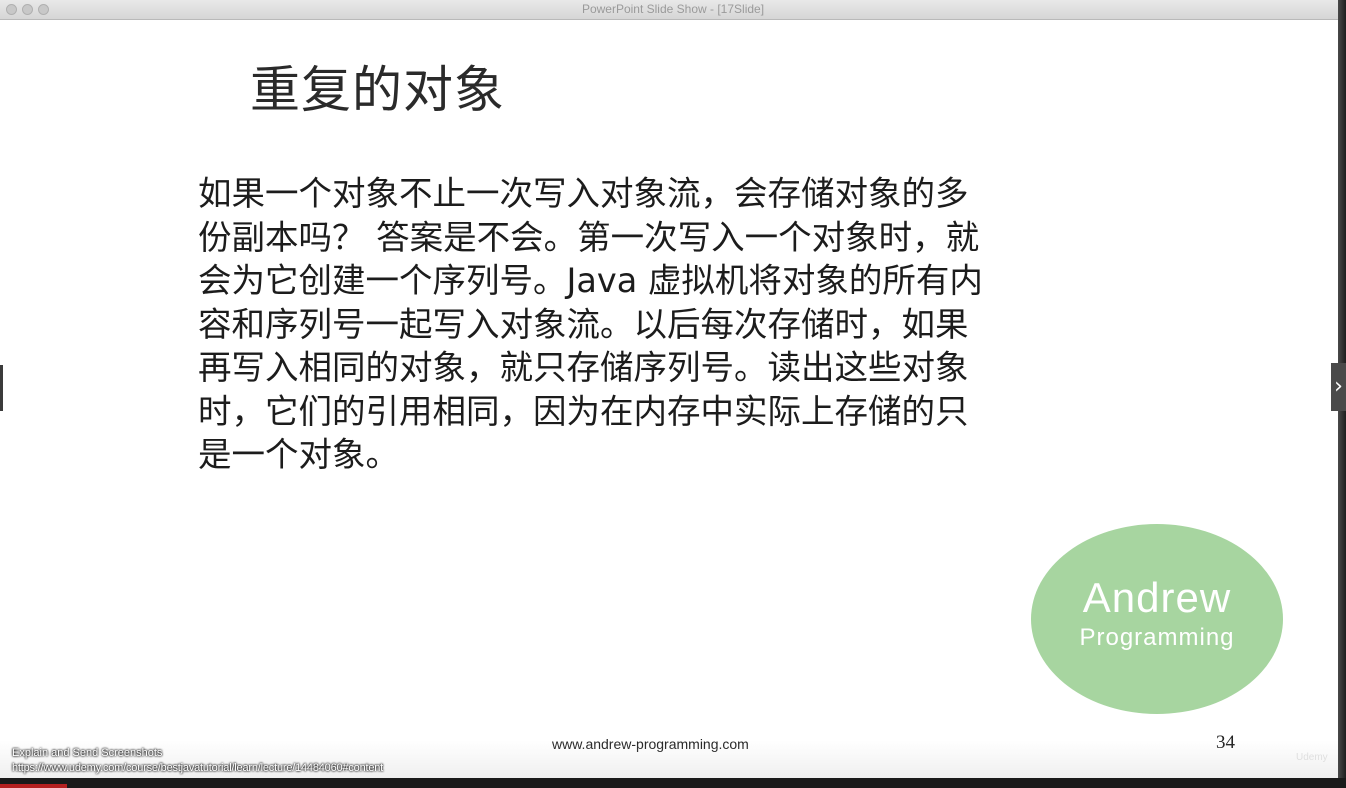 This screenshot has width=1346, height=788. I want to click on udemy-watermark: Udemy, so click(1312, 757).